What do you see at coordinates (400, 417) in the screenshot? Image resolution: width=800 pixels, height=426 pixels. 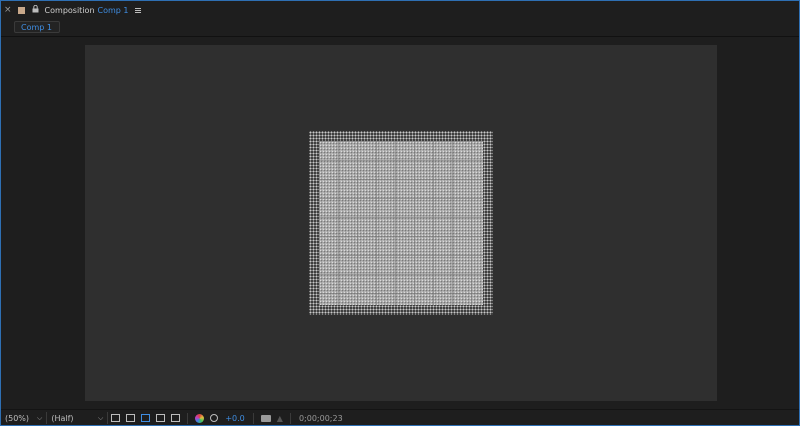 I see `viewer-bottom-bar: (50%) ⌵ (Half) ⌵ +0.0 ▲ 0;00;00;23` at bounding box center [400, 417].